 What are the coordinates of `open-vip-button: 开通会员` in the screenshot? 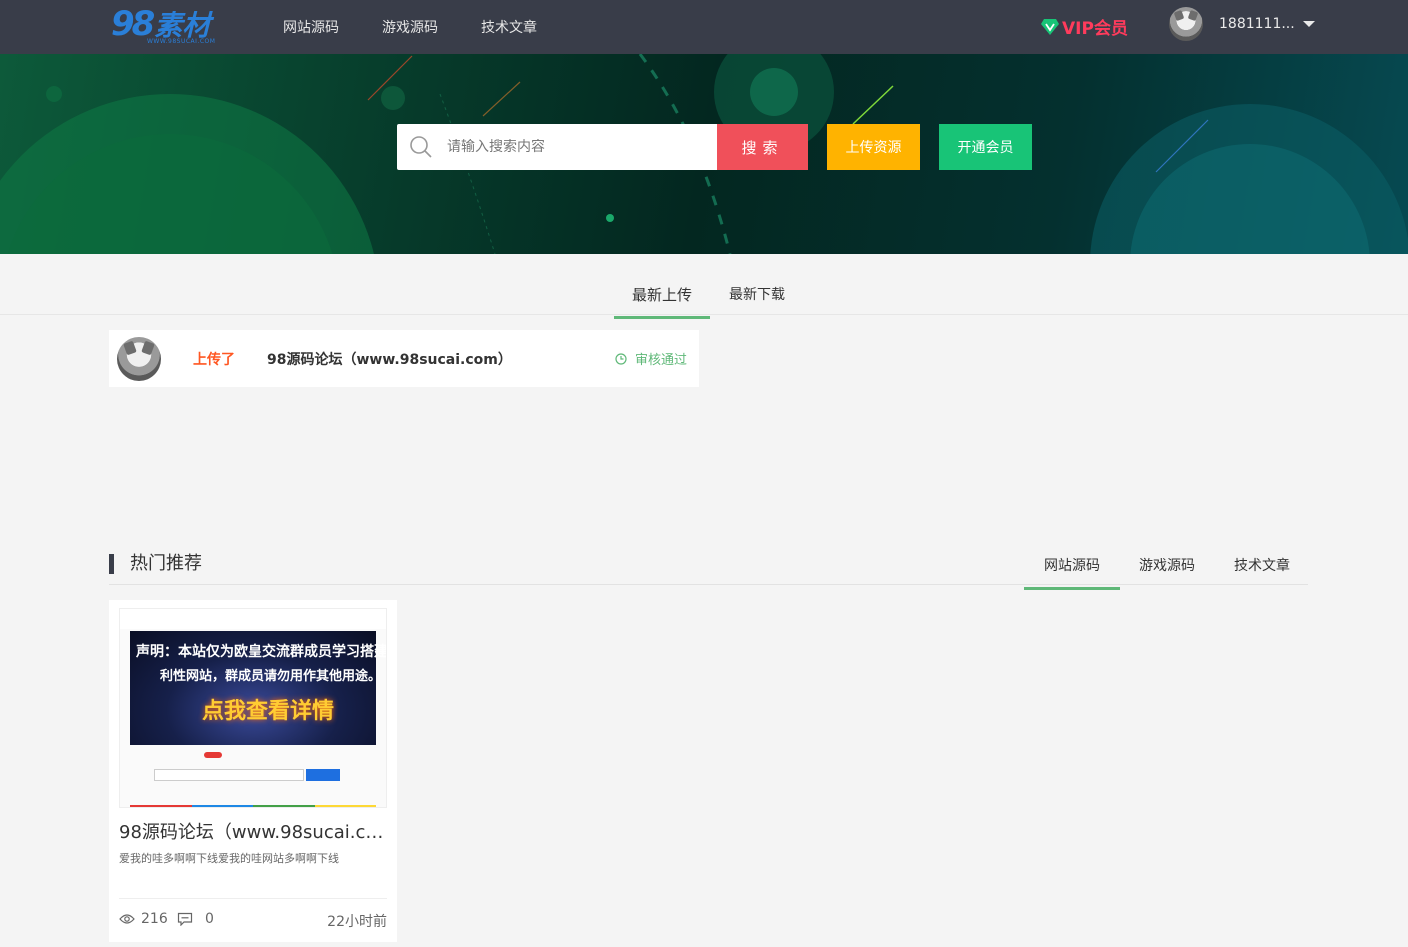 It's located at (985, 147).